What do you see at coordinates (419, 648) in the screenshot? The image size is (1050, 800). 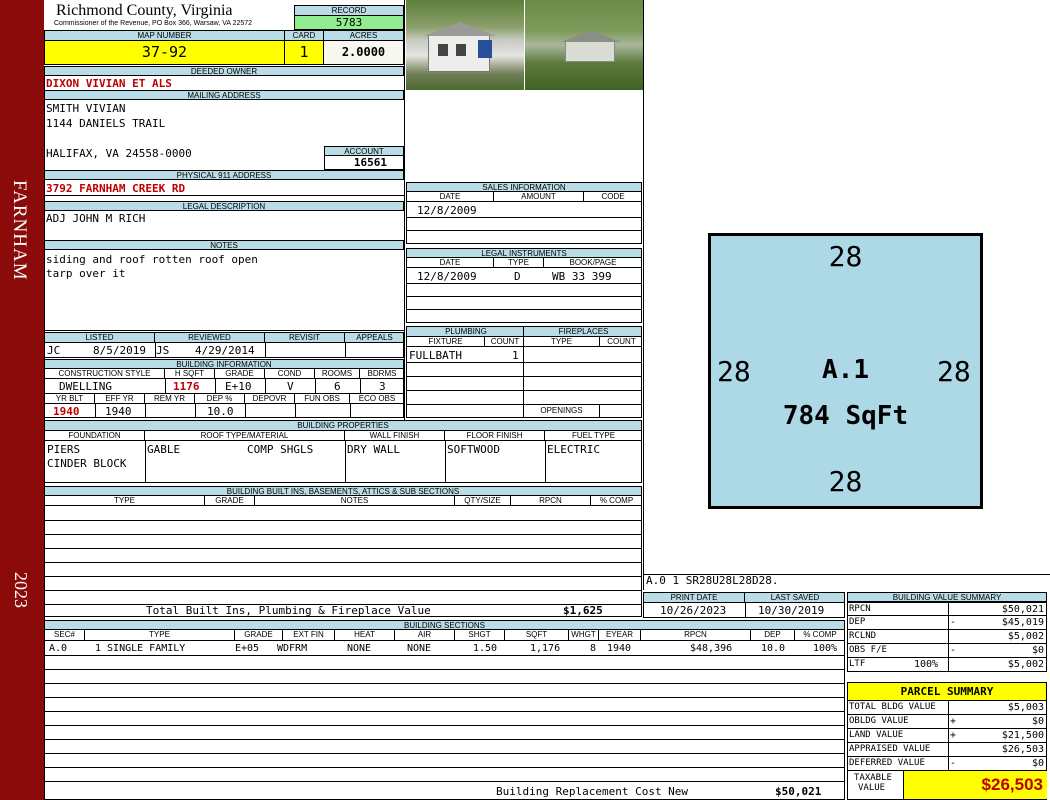 I see `section-air: NONE` at bounding box center [419, 648].